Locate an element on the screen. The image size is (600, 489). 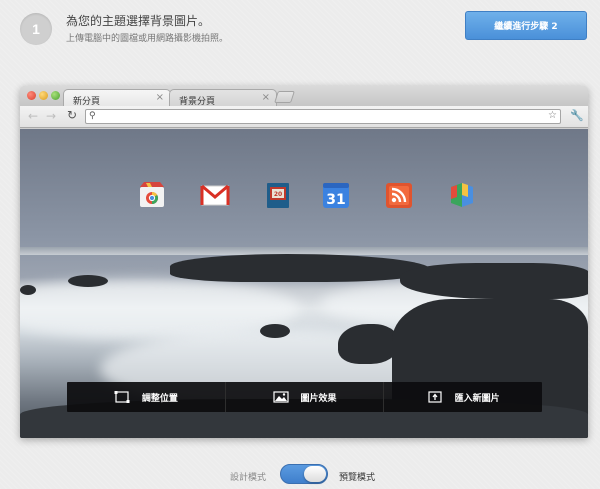
mode-toggle-switch is located at coordinates (304, 474).